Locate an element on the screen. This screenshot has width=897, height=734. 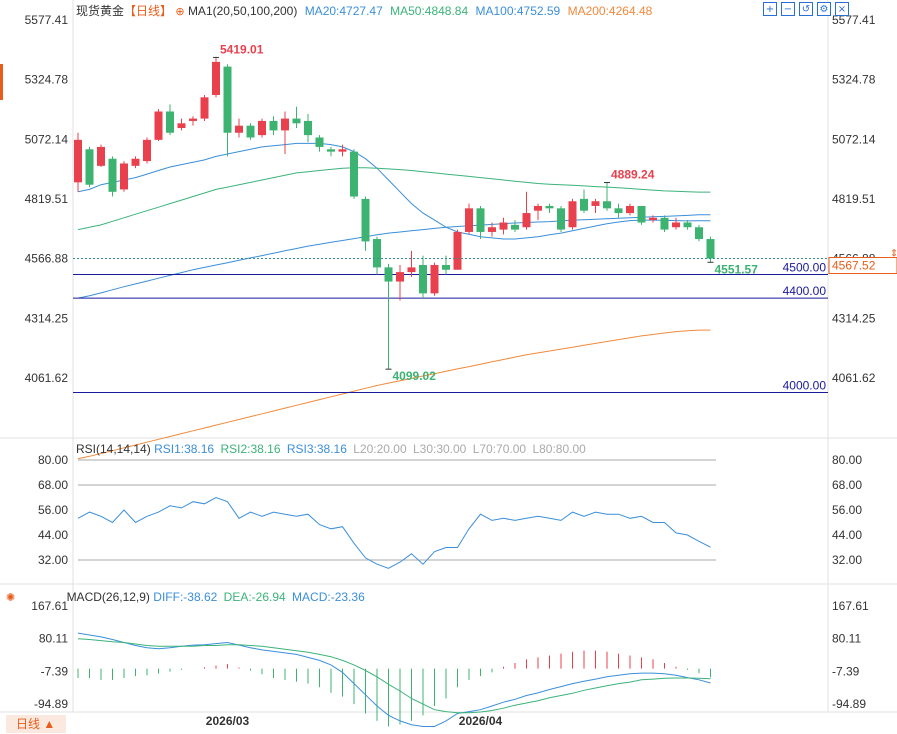
l30-value: L30:30.00 is located at coordinates (439, 449).